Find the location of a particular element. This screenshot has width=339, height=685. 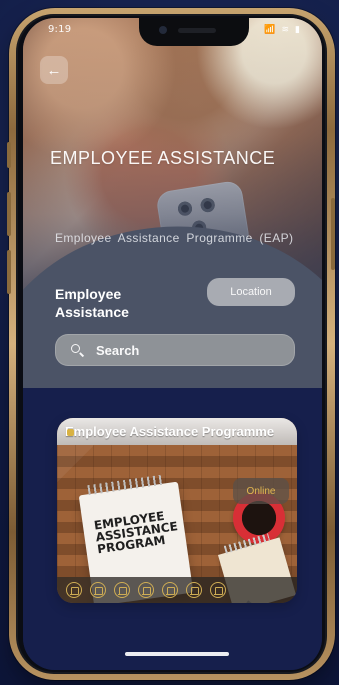

back-arrow-icon: ← is located at coordinates (54, 70).